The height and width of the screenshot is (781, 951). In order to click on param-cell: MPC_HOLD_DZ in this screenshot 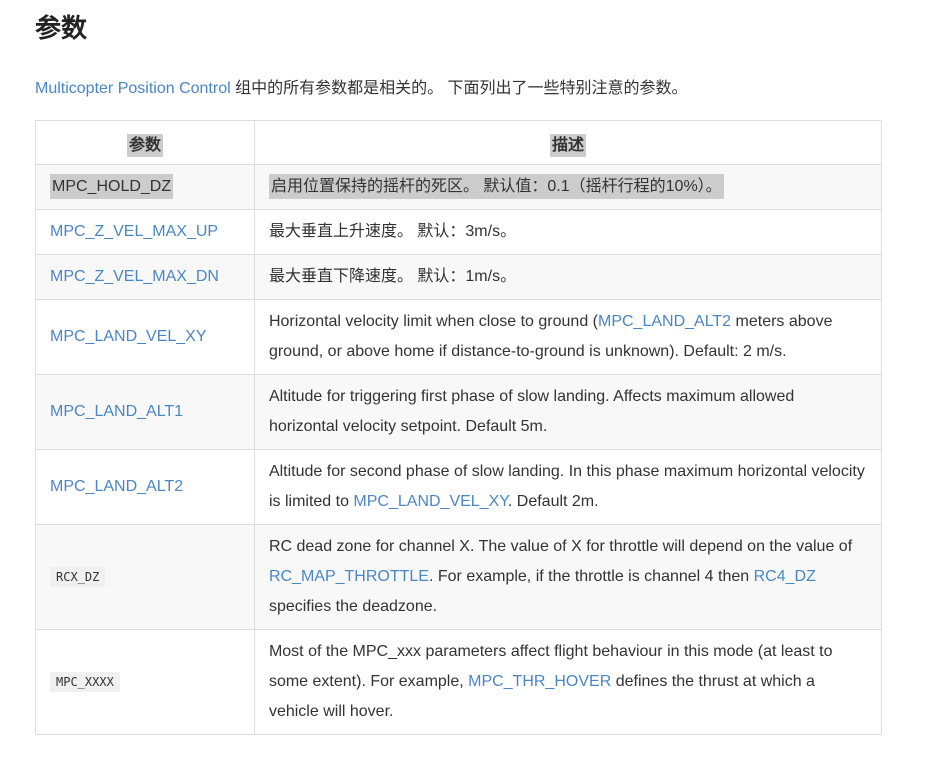, I will do `click(145, 187)`.